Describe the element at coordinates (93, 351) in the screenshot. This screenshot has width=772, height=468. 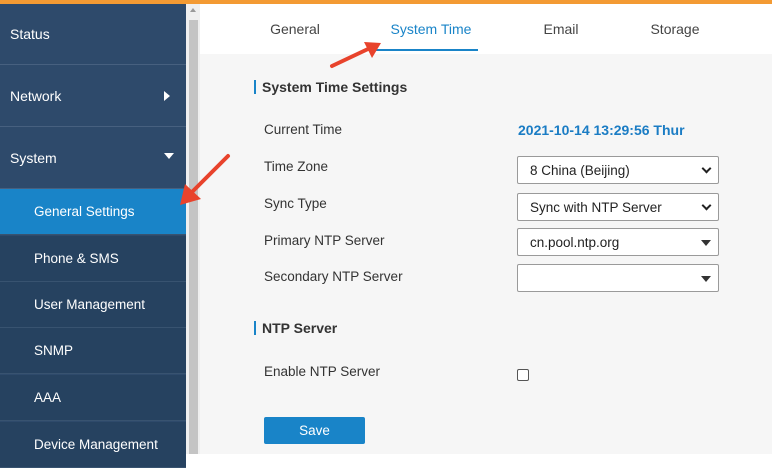
I see `sidebar-item-snmp: SNMP` at that location.